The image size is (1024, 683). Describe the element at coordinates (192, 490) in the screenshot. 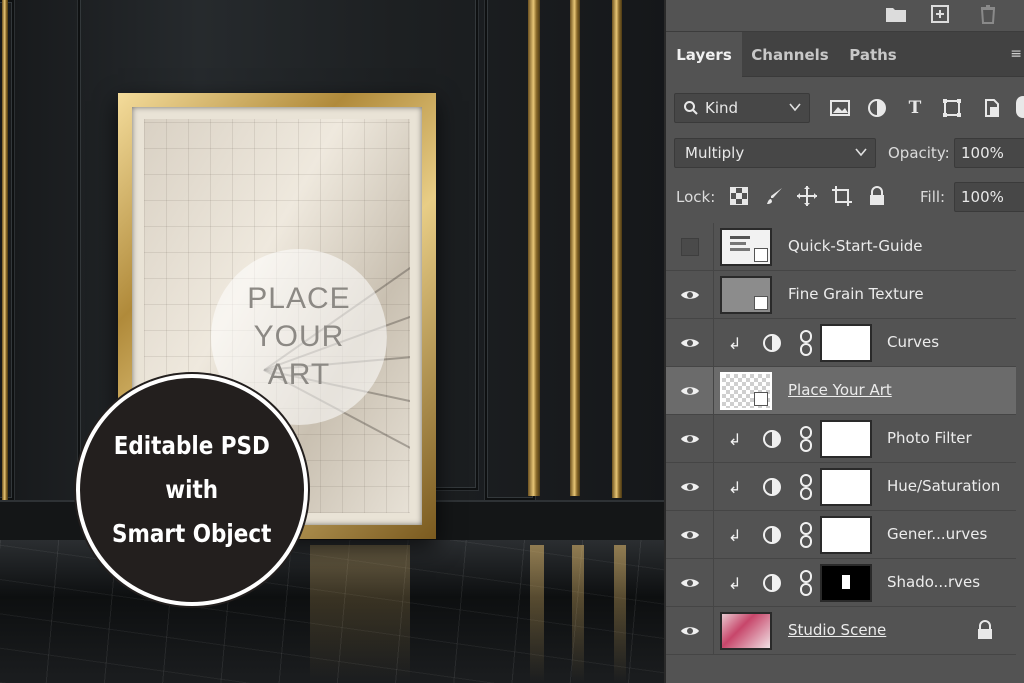

I see `editable-psd-badge: Editable PSD with Smart Object` at that location.